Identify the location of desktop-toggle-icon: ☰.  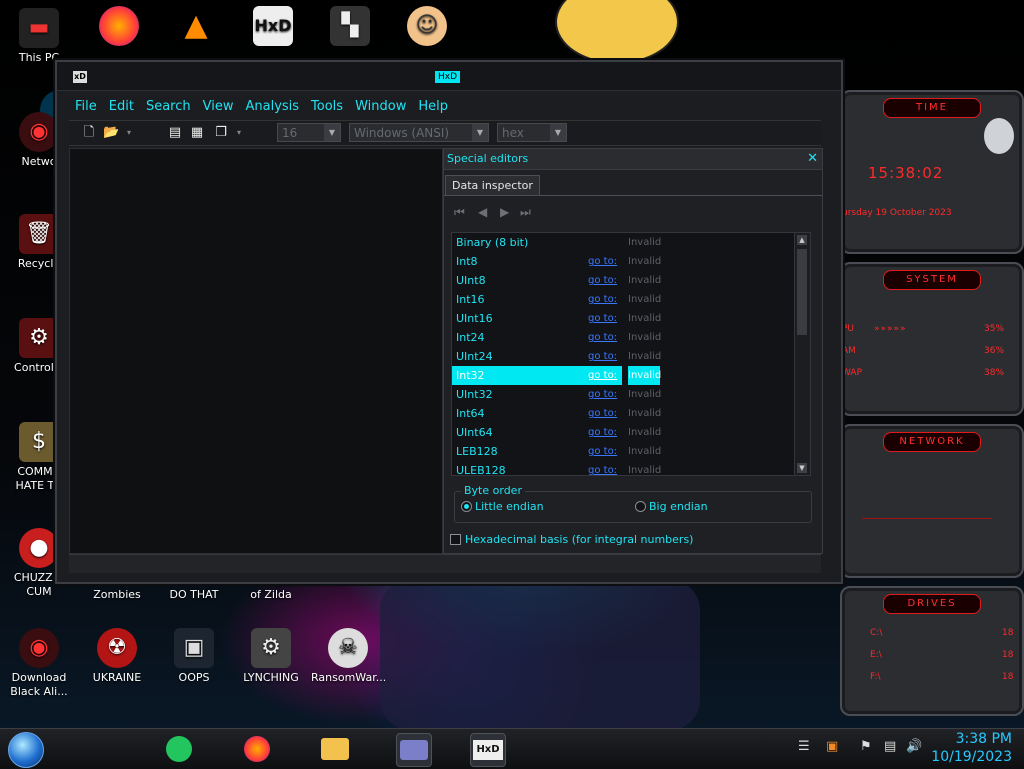
(804, 746).